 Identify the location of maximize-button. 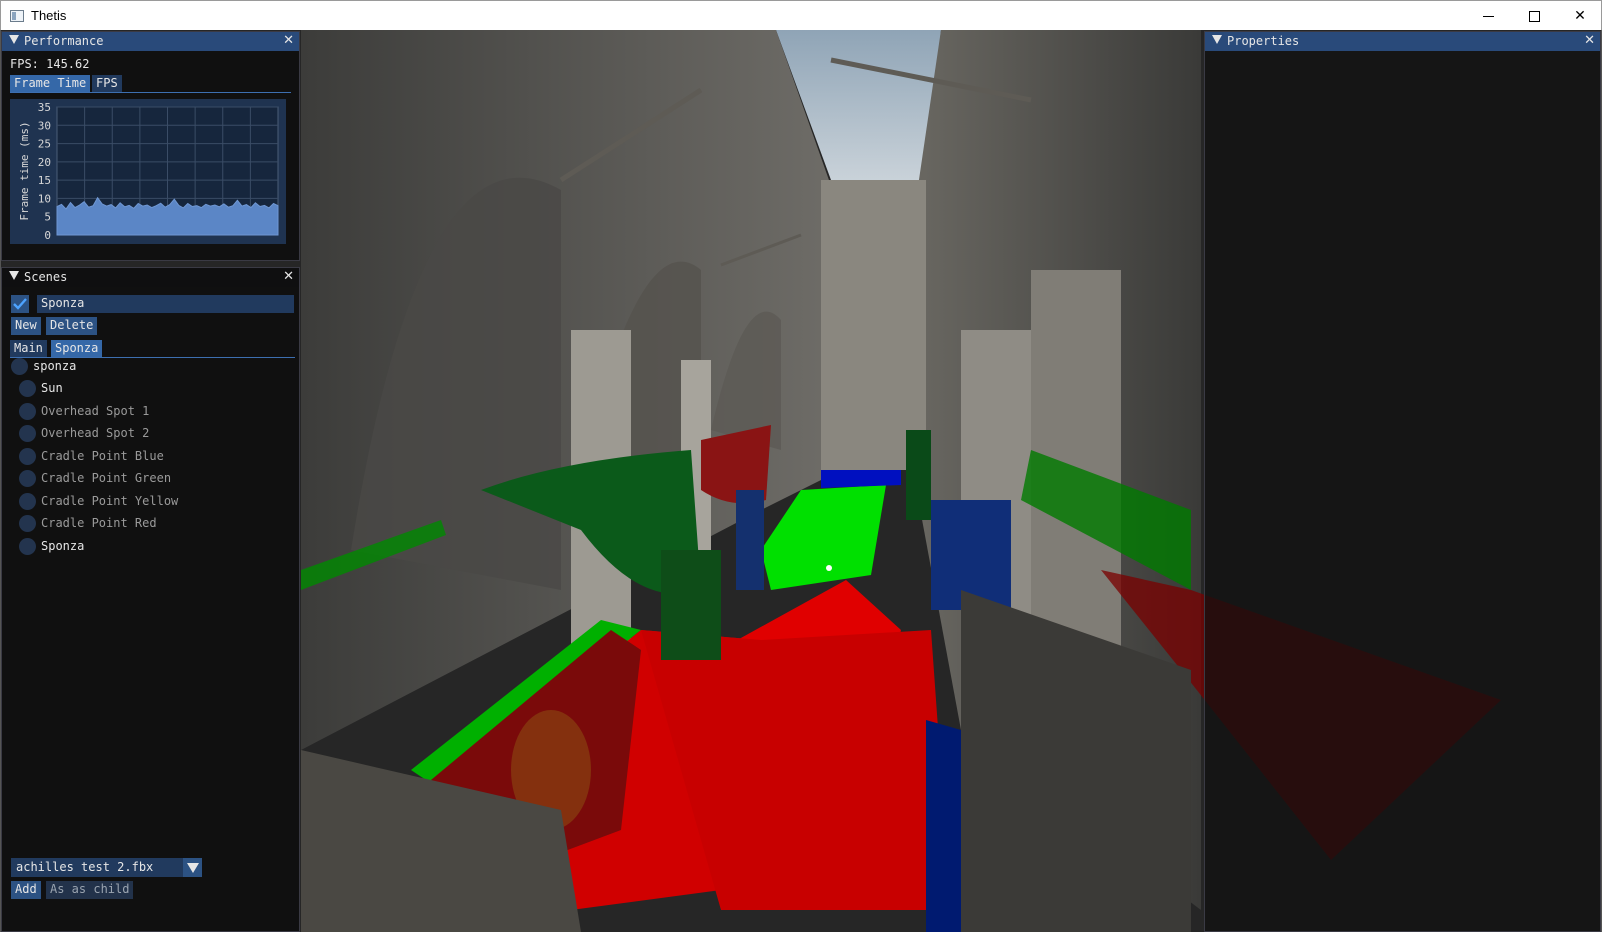
(1534, 16).